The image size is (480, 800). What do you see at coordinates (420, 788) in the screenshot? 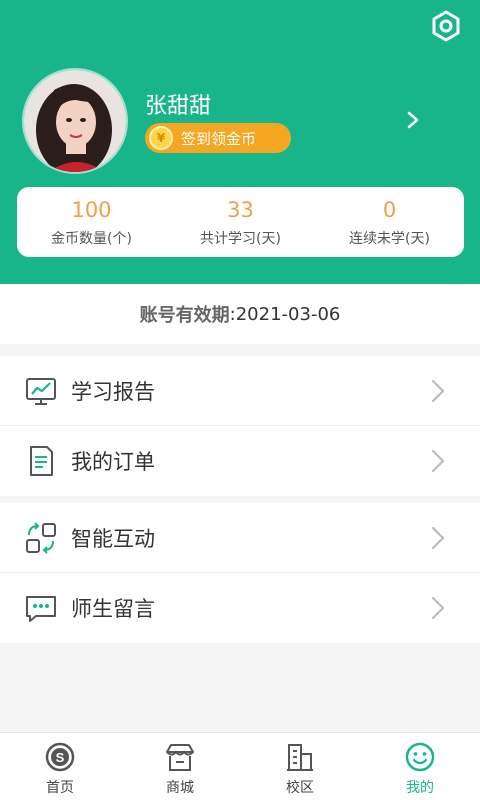
I see `tab-label: 我的` at bounding box center [420, 788].